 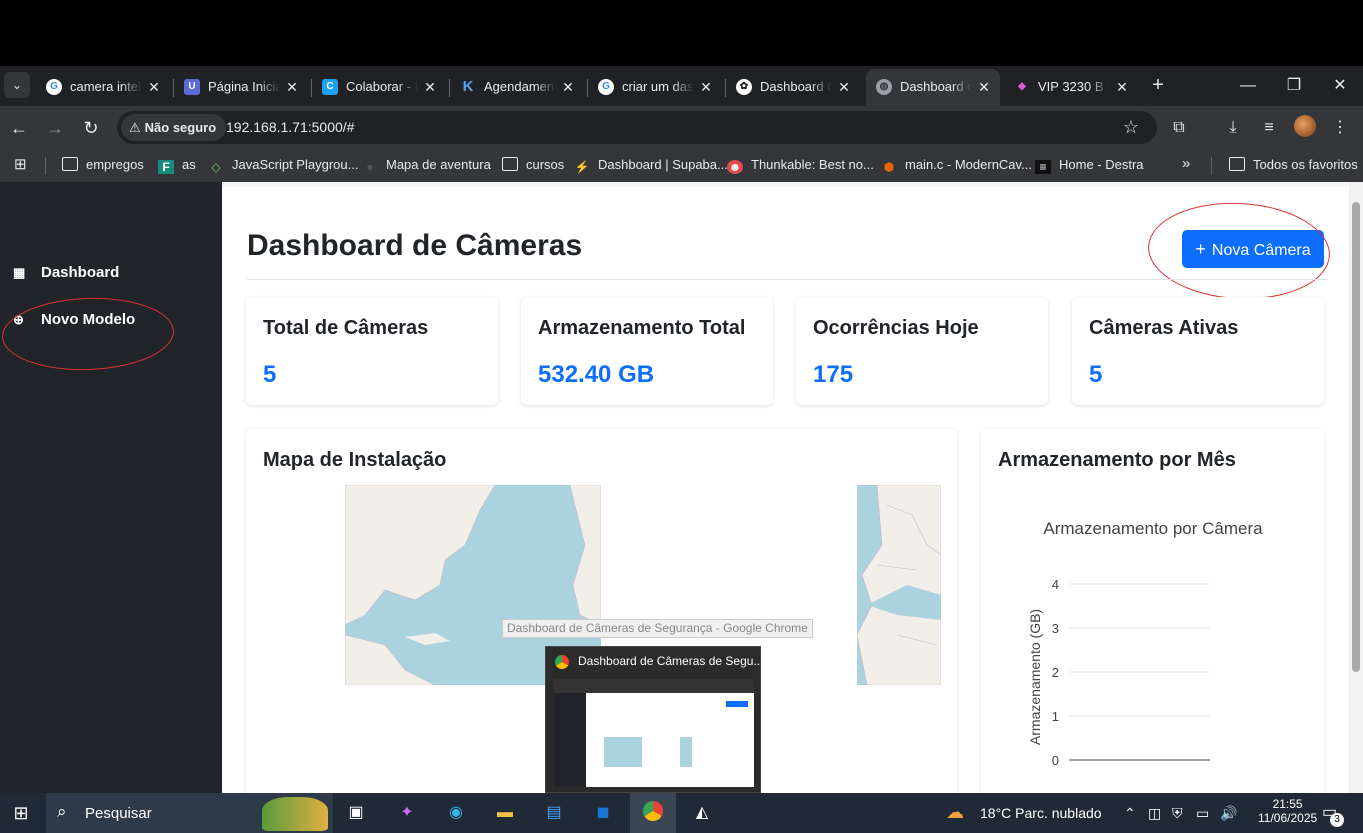 I want to click on bookmarks-separator, so click(x=1211, y=166).